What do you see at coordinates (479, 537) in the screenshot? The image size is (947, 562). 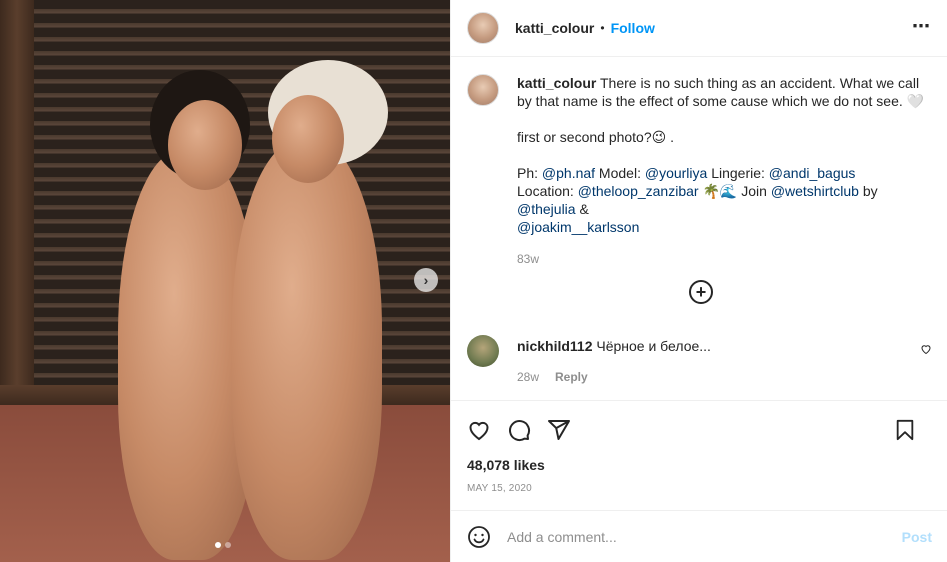 I see `emoji-icon` at bounding box center [479, 537].